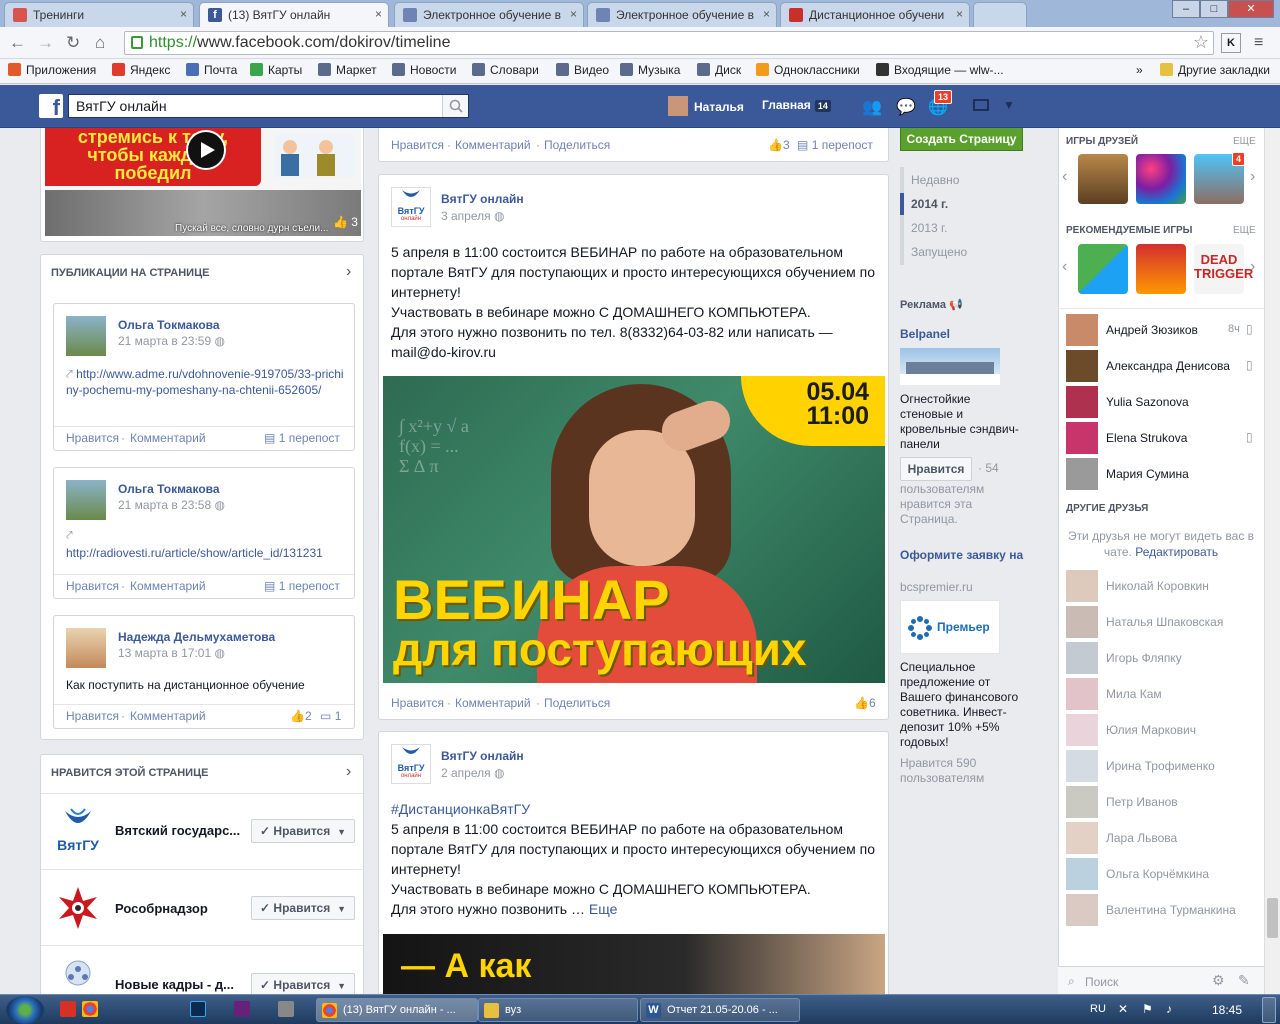  Describe the element at coordinates (460, 809) in the screenshot. I see `hashtag-link: #ДистанционкаВятГУ` at that location.